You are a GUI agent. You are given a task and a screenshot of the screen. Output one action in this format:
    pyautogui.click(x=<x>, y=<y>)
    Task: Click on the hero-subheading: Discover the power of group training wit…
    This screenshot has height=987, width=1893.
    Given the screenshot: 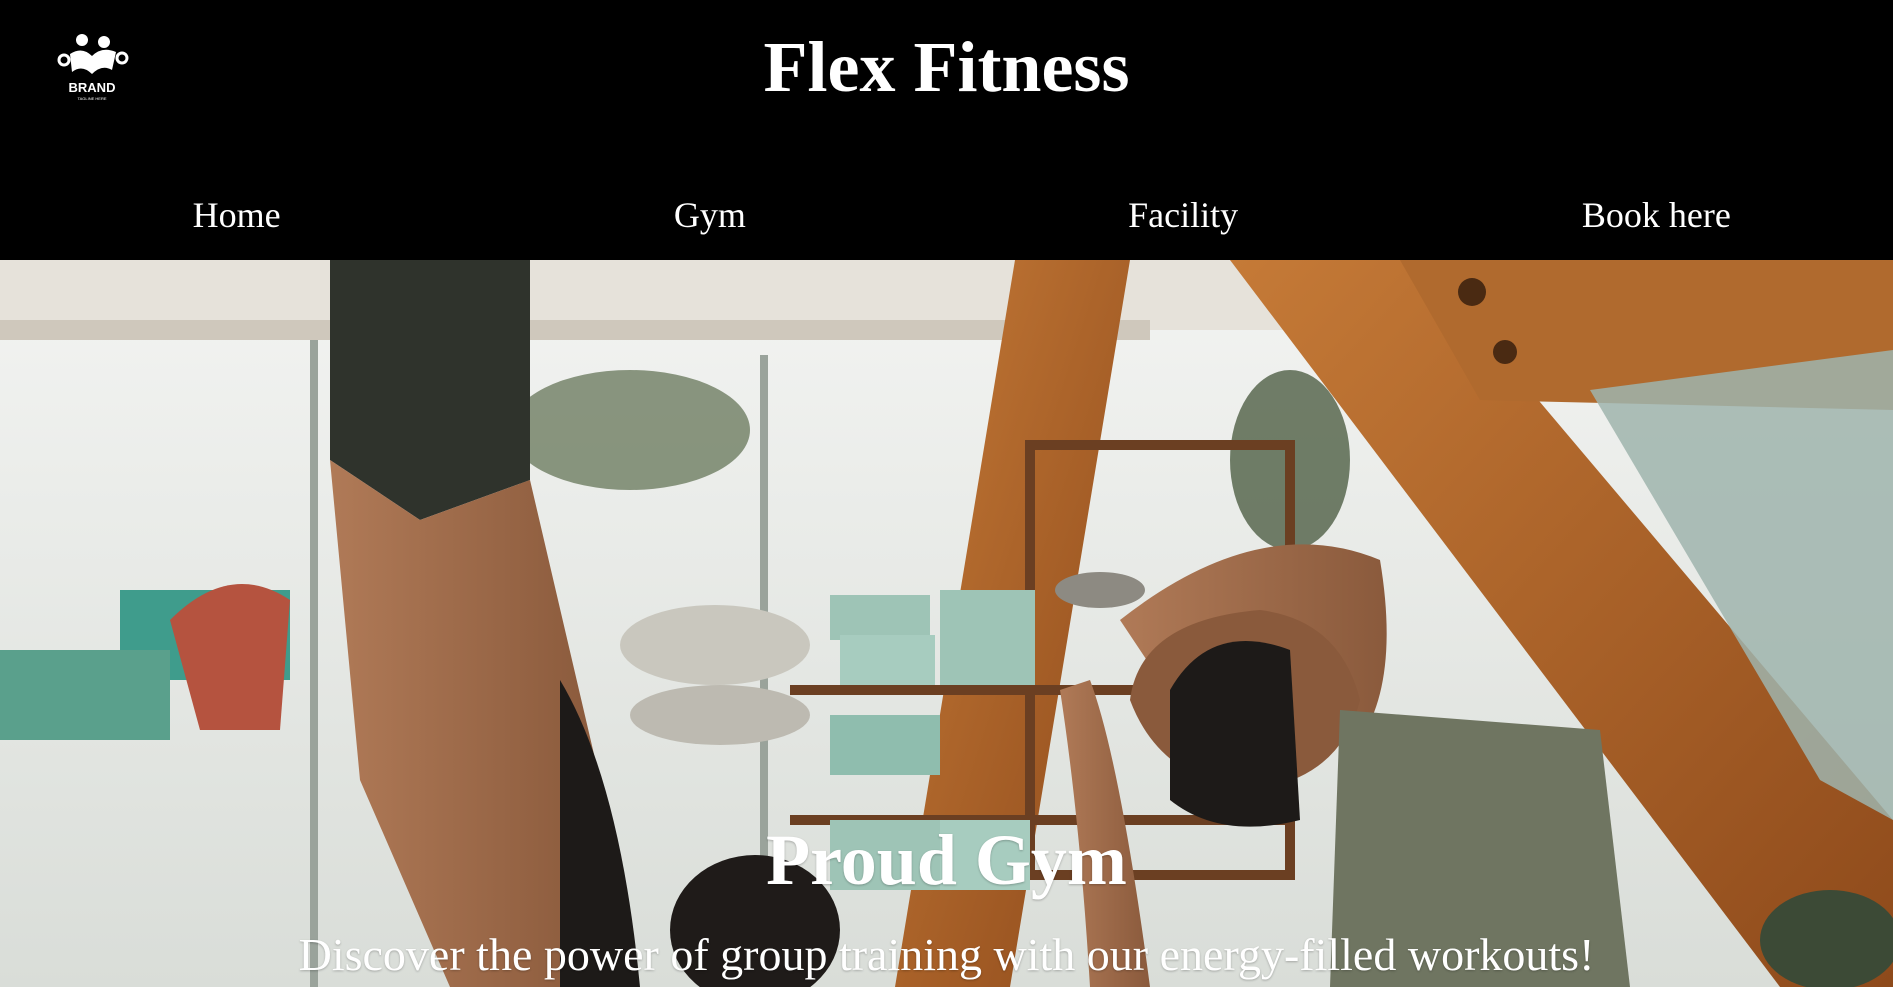 What is the action you would take?
    pyautogui.click(x=946, y=954)
    